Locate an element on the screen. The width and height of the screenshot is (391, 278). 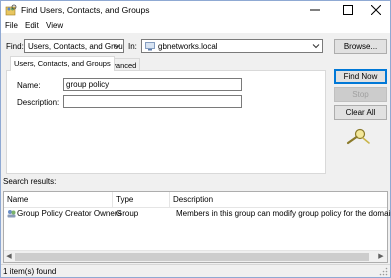
find-users-icon is located at coordinates (11, 10).